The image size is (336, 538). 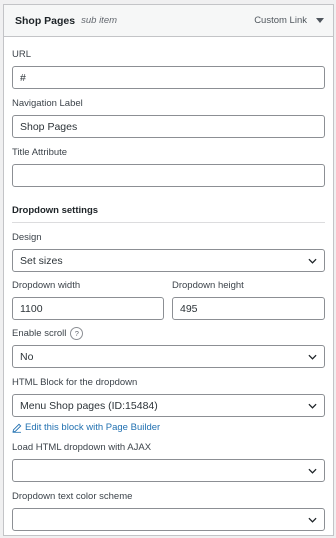 What do you see at coordinates (168, 21) in the screenshot?
I see `menu-item-header: Shop Pages sub item Custom Link` at bounding box center [168, 21].